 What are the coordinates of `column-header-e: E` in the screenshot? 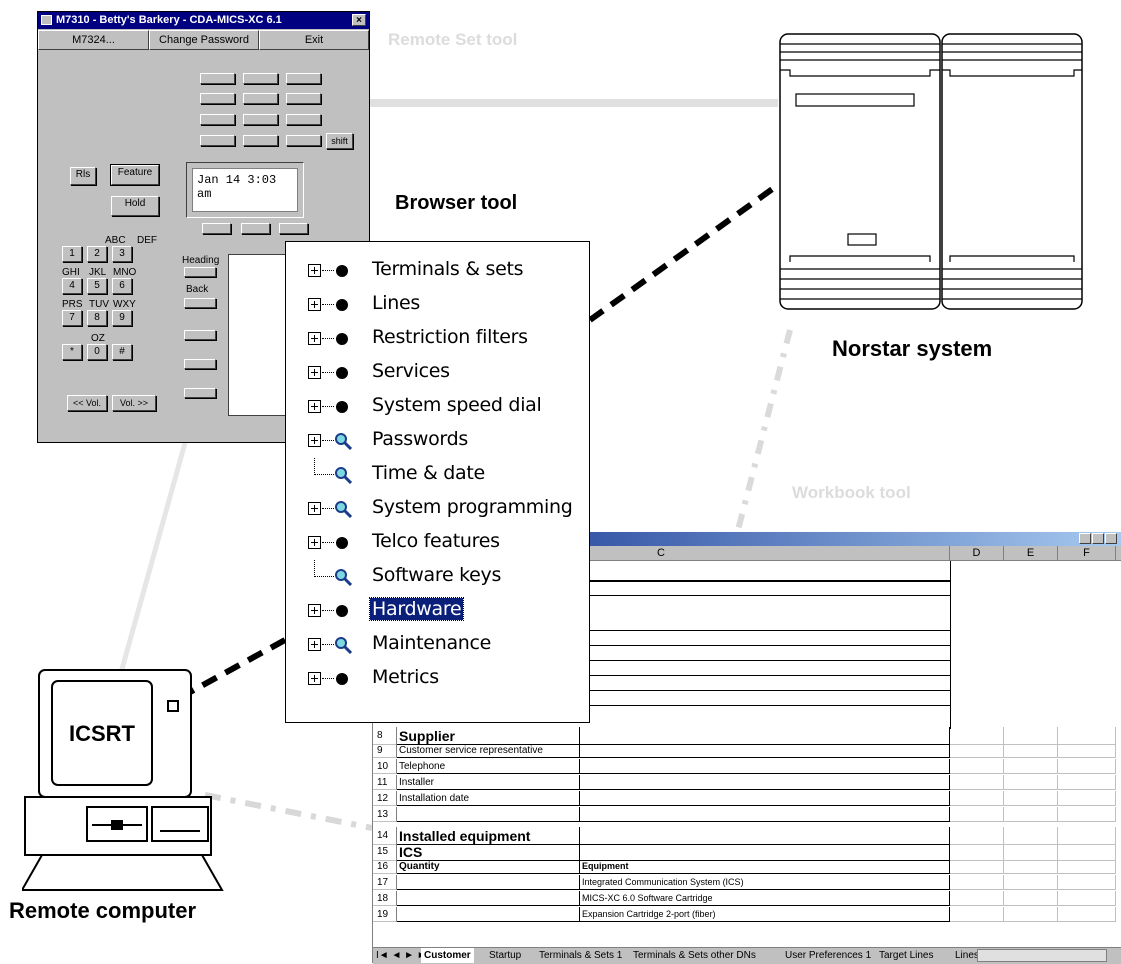 It's located at (1031, 553).